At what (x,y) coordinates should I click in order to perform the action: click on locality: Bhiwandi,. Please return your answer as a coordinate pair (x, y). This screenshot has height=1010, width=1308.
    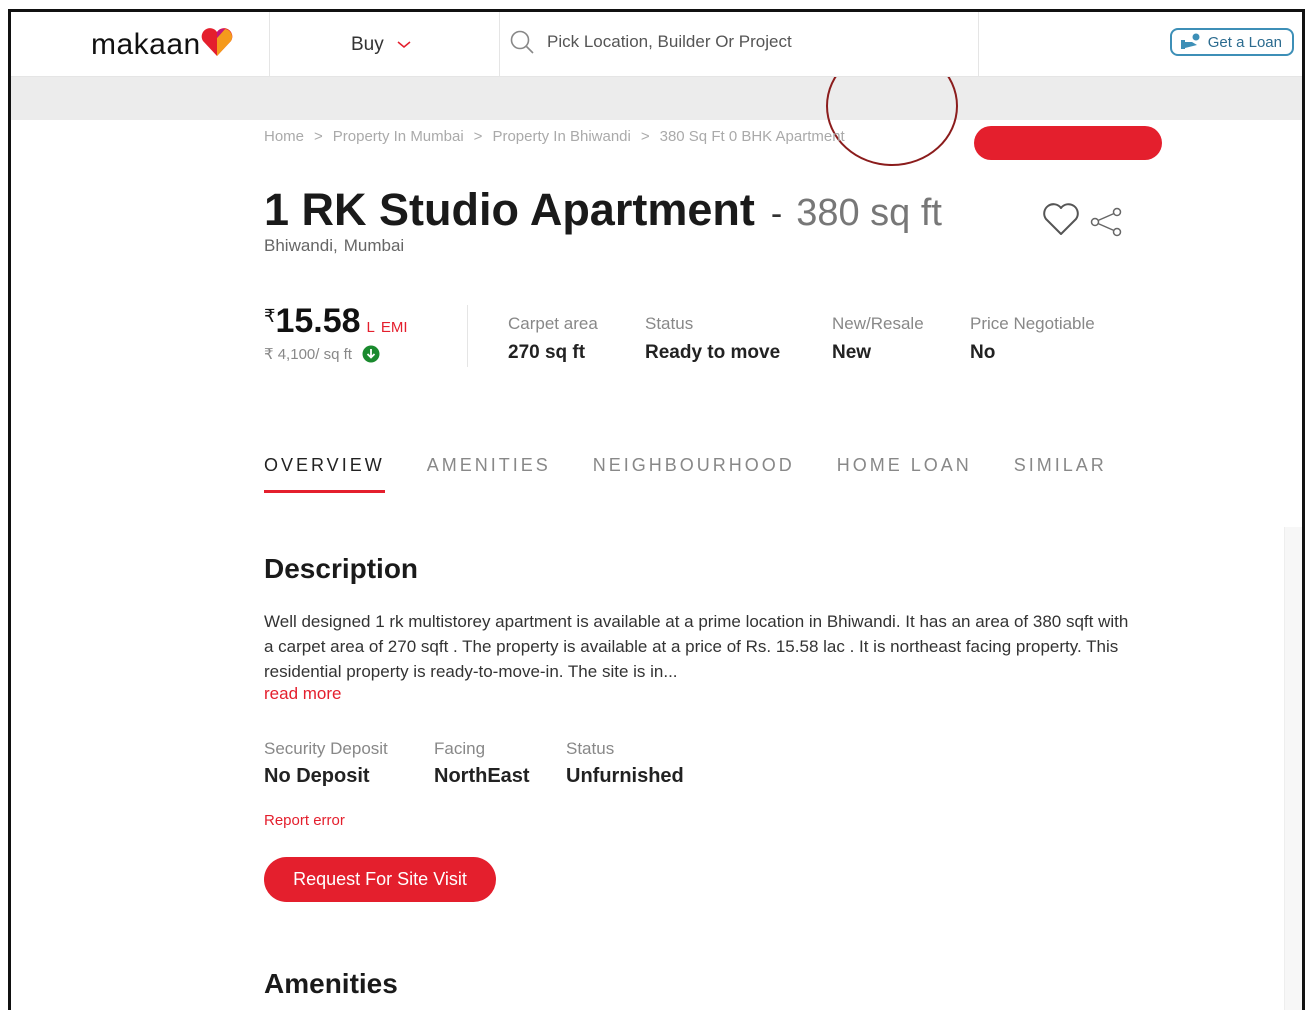
    Looking at the image, I should click on (301, 246).